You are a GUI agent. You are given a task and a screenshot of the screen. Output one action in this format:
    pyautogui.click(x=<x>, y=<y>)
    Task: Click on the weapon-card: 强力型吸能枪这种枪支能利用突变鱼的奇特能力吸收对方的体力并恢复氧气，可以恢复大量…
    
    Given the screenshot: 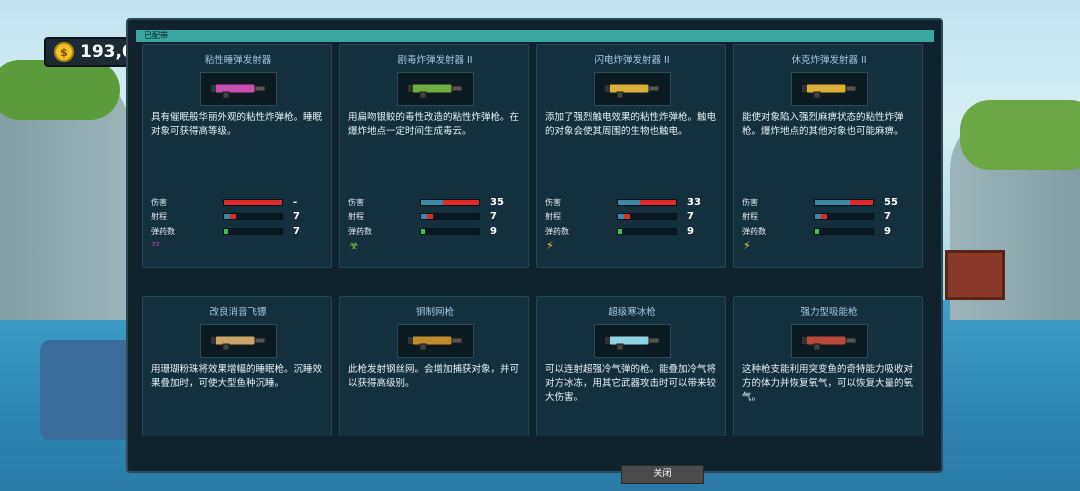 What is the action you would take?
    pyautogui.click(x=828, y=366)
    